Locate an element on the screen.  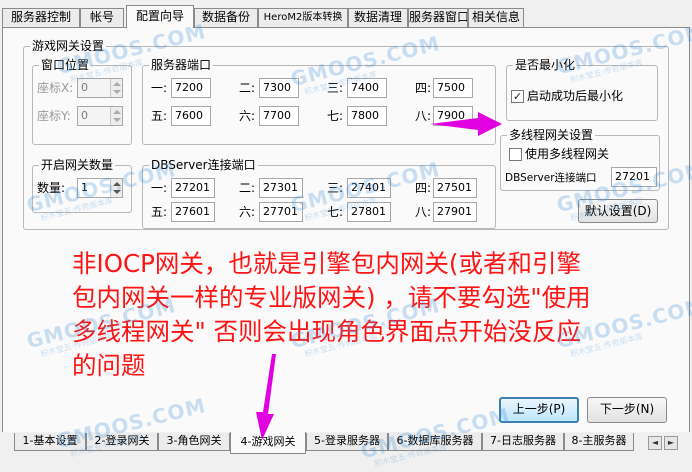
notice-line-4: 的问题 is located at coordinates (109, 365).